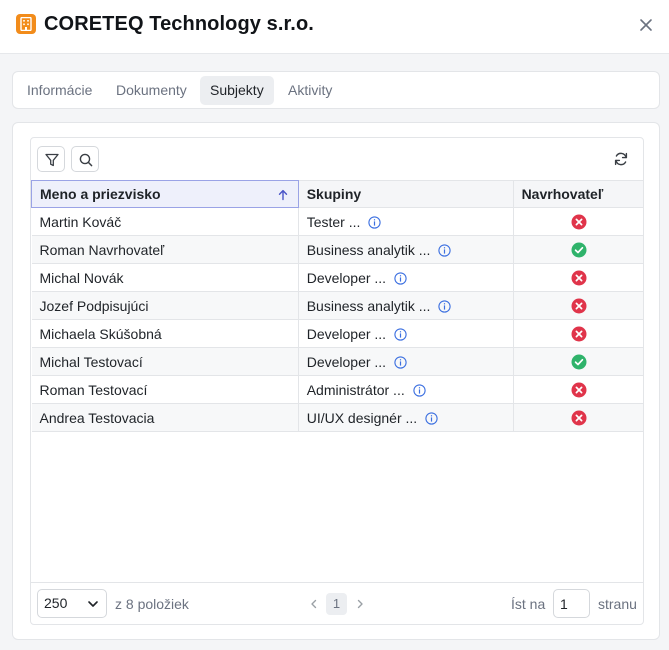 Image resolution: width=669 pixels, height=650 pixels. What do you see at coordinates (59, 90) in the screenshot?
I see `tab-informacie: Informácie` at bounding box center [59, 90].